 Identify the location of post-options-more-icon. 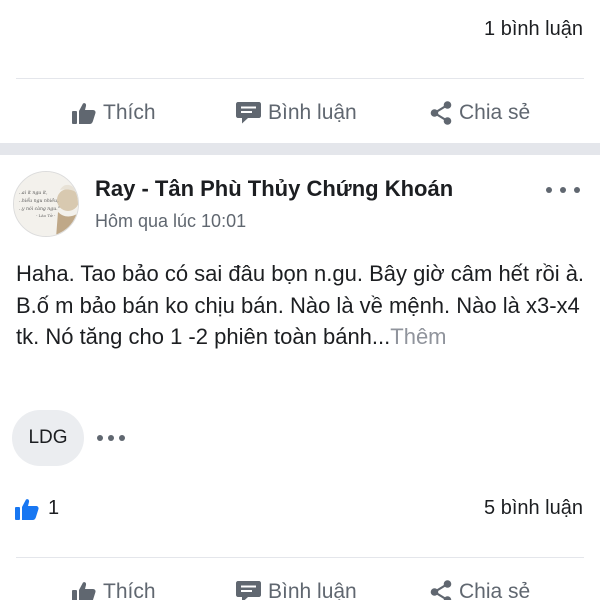
(563, 190).